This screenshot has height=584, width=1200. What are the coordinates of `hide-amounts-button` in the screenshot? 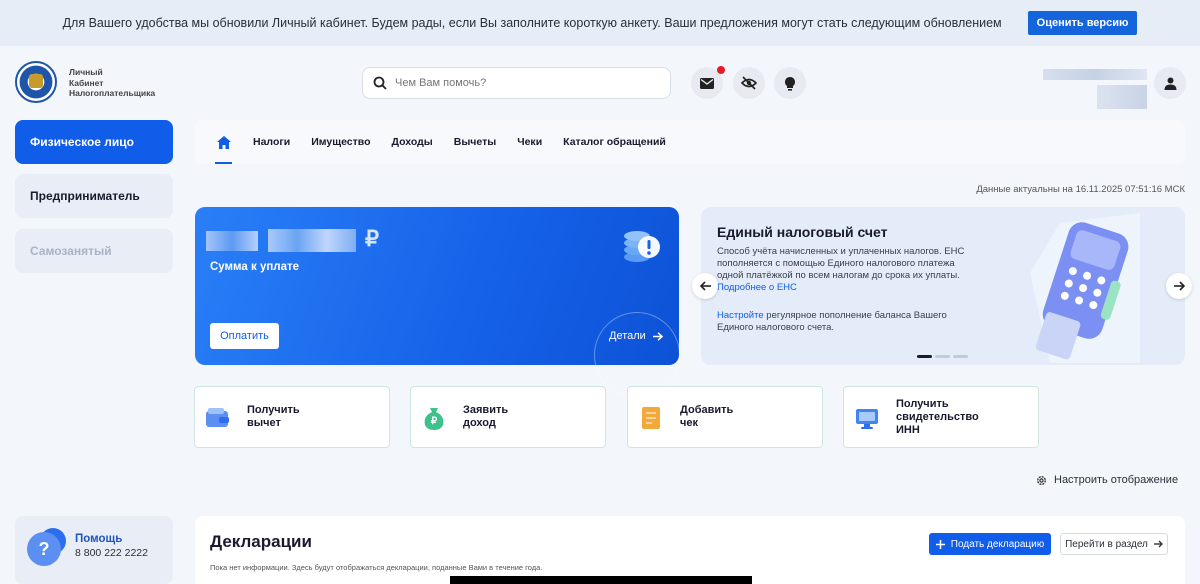 It's located at (749, 83).